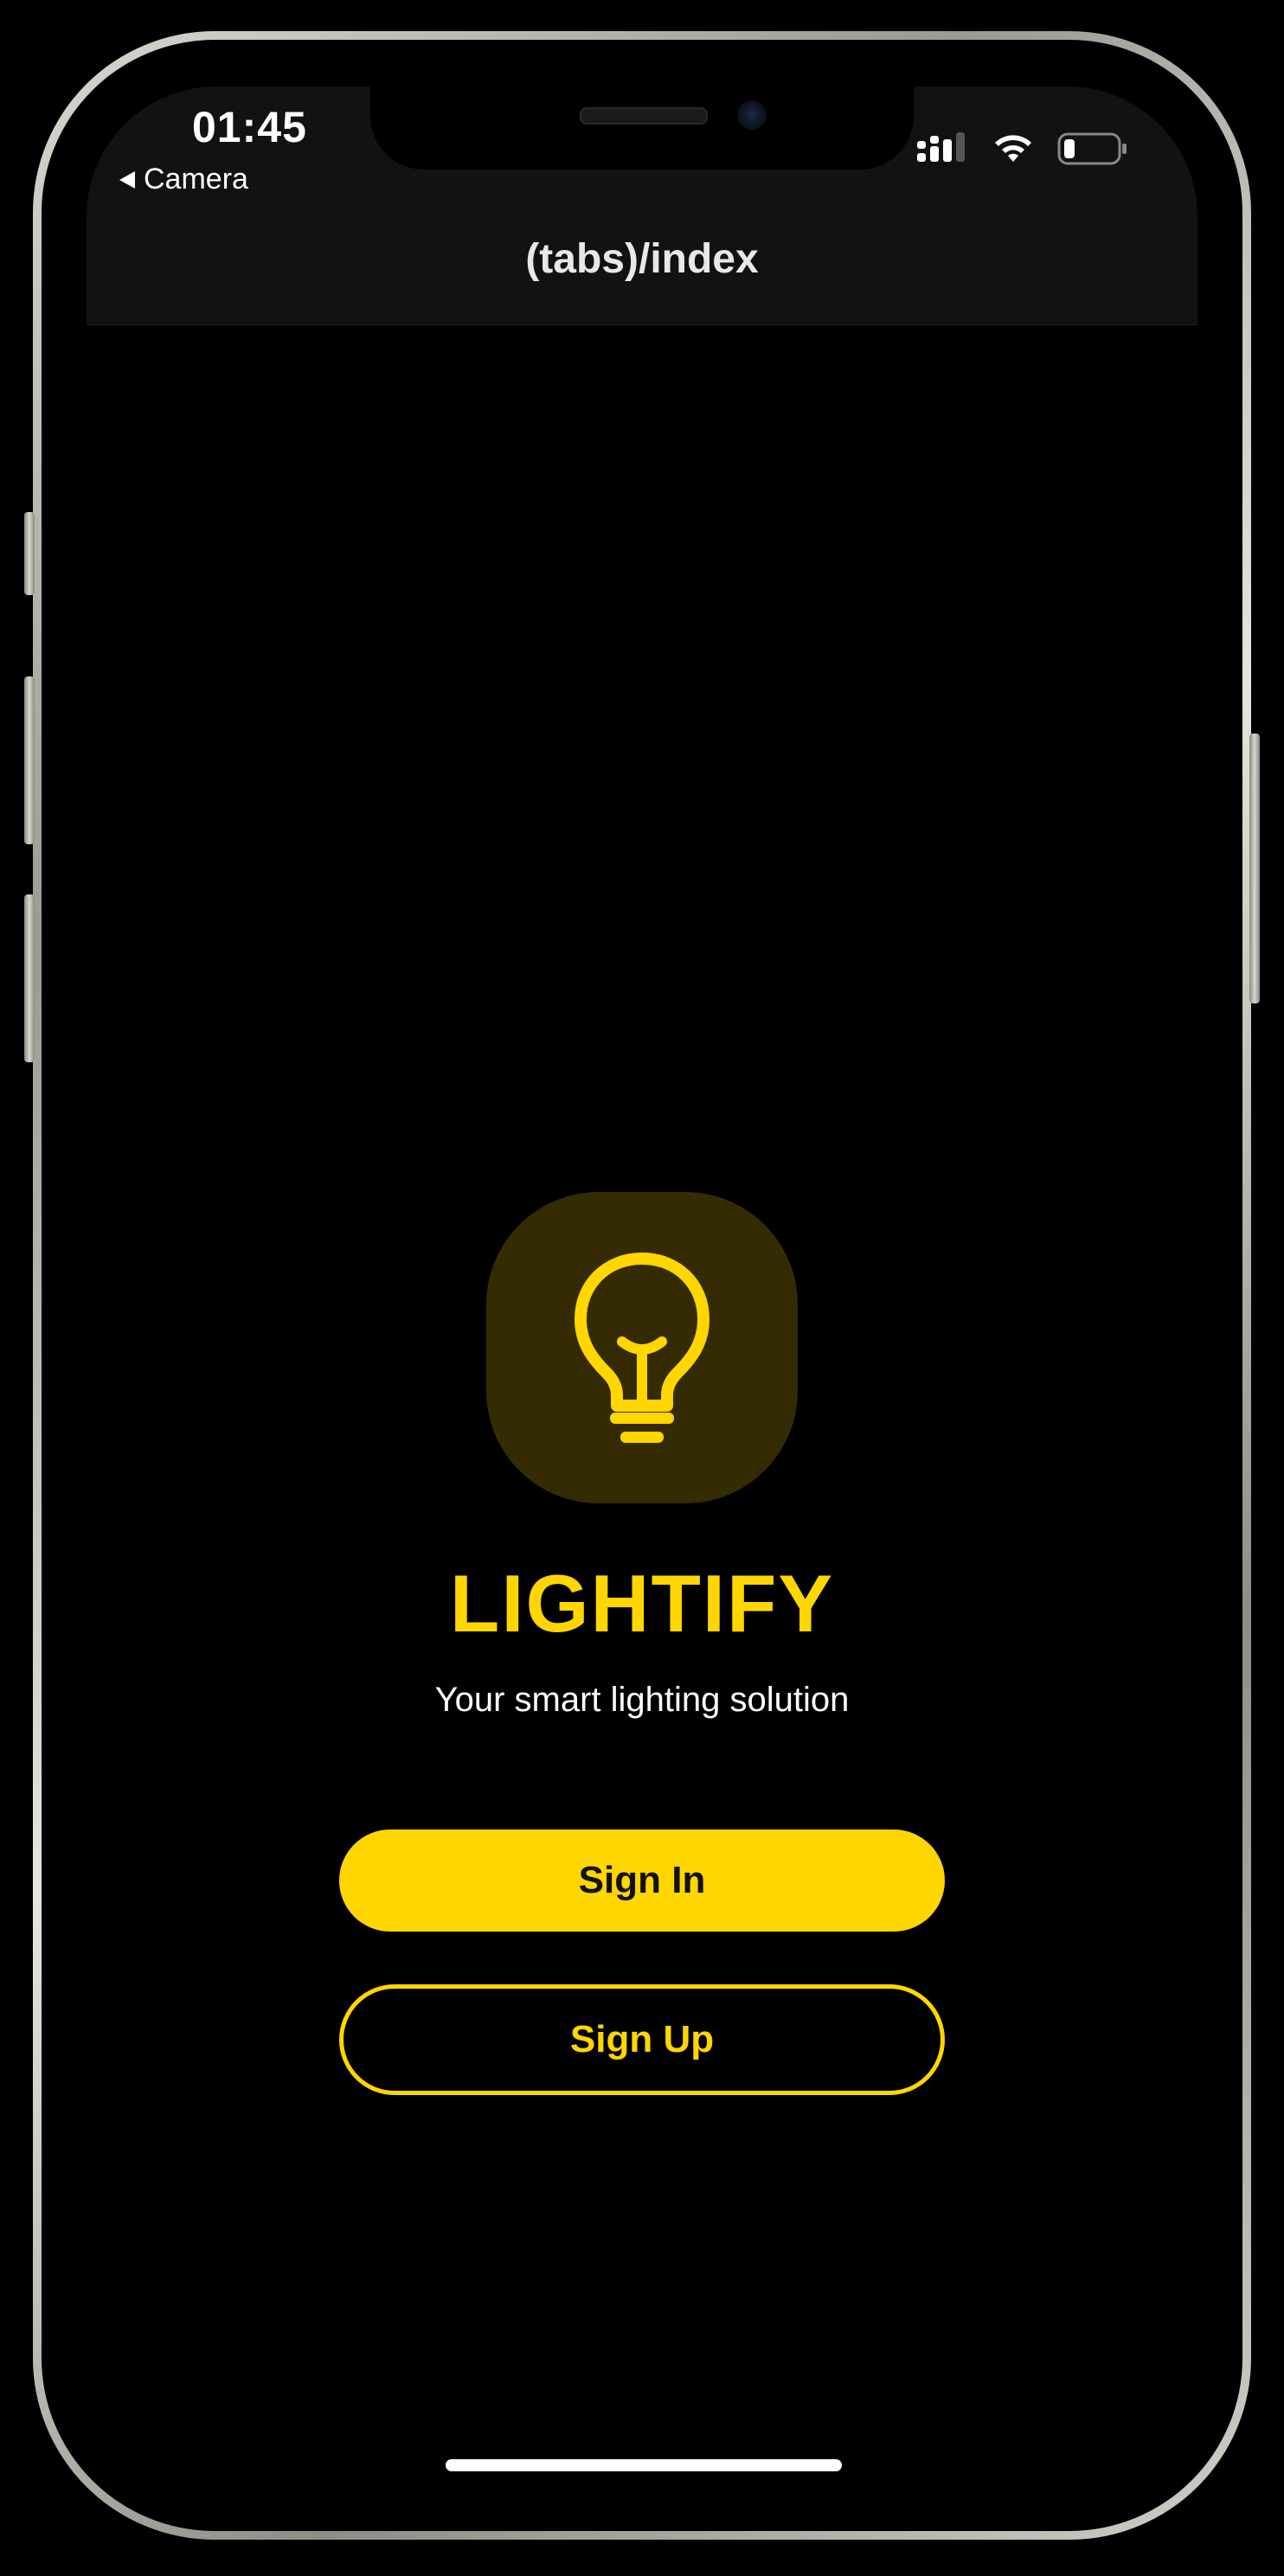 The width and height of the screenshot is (1284, 2576). Describe the element at coordinates (642, 1880) in the screenshot. I see `sign-in-button: Sign In` at that location.